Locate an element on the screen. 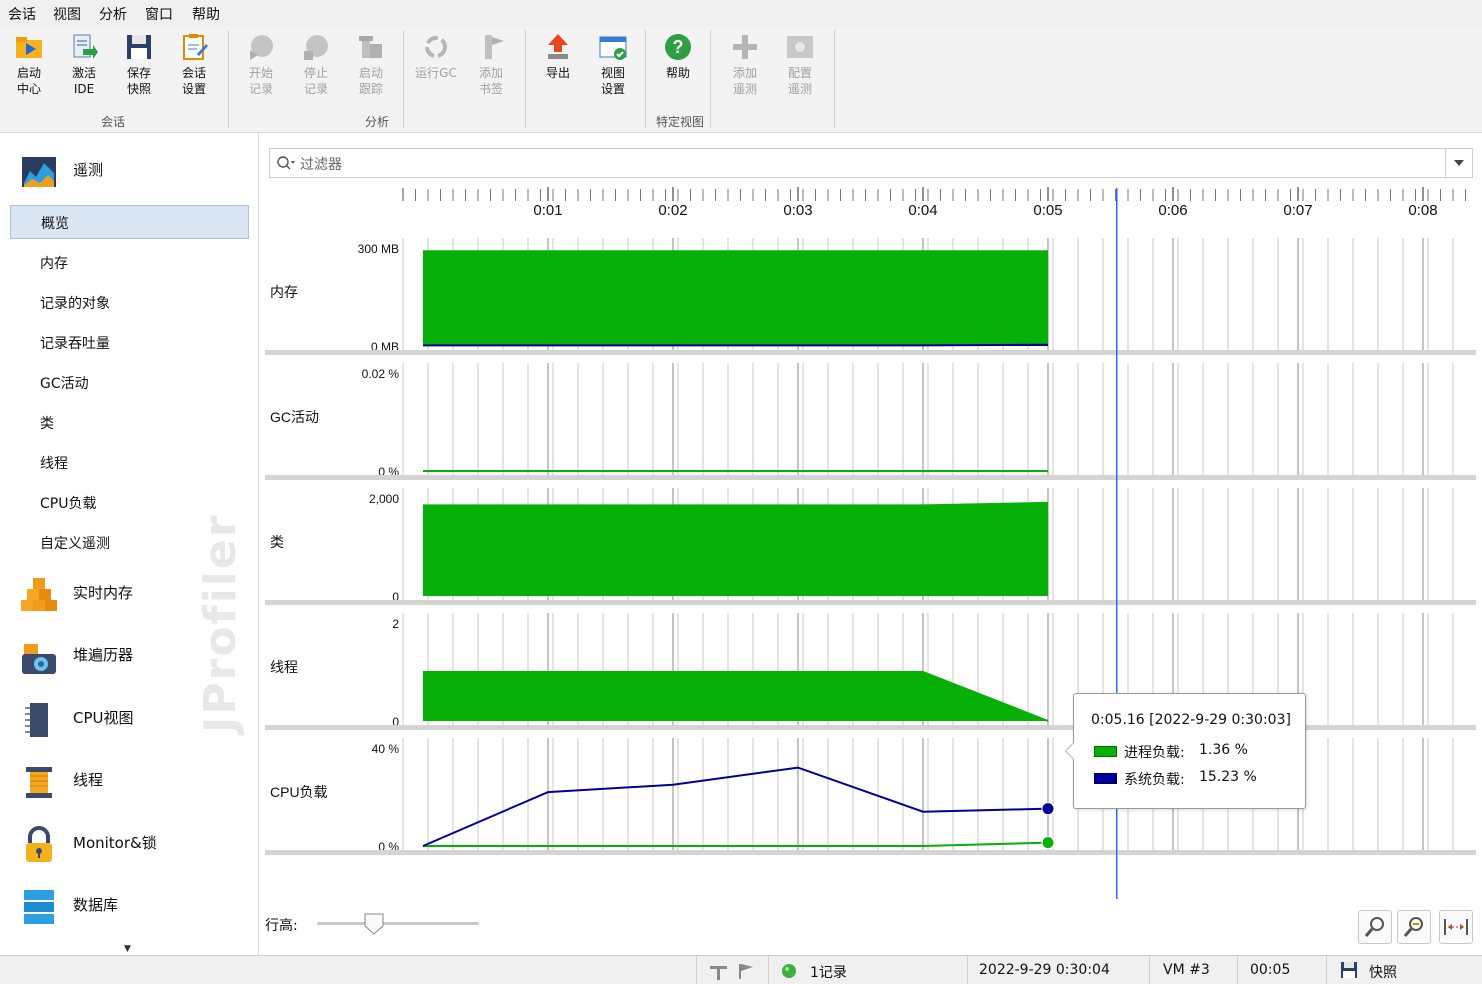 The image size is (1482, 984). run-gc-button: 运行GC is located at coordinates (436, 56).